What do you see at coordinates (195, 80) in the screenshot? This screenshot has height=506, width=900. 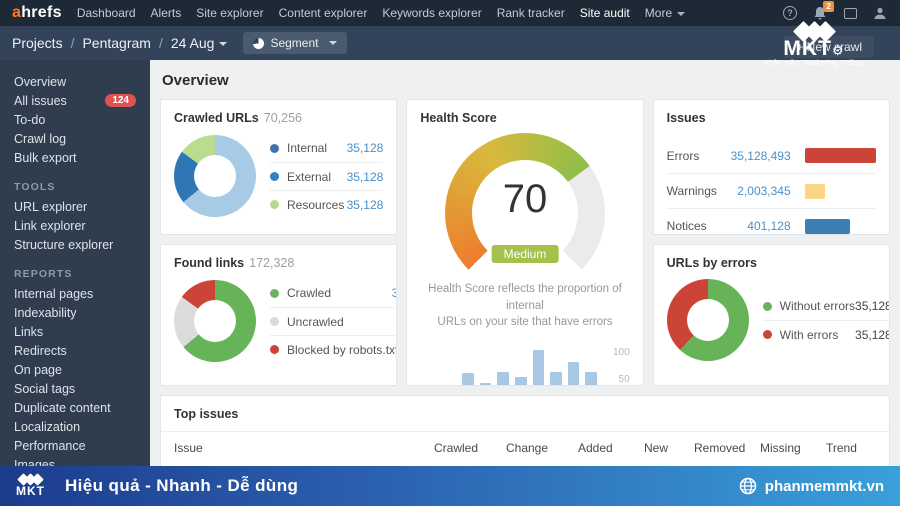 I see `page-title: Overview` at bounding box center [195, 80].